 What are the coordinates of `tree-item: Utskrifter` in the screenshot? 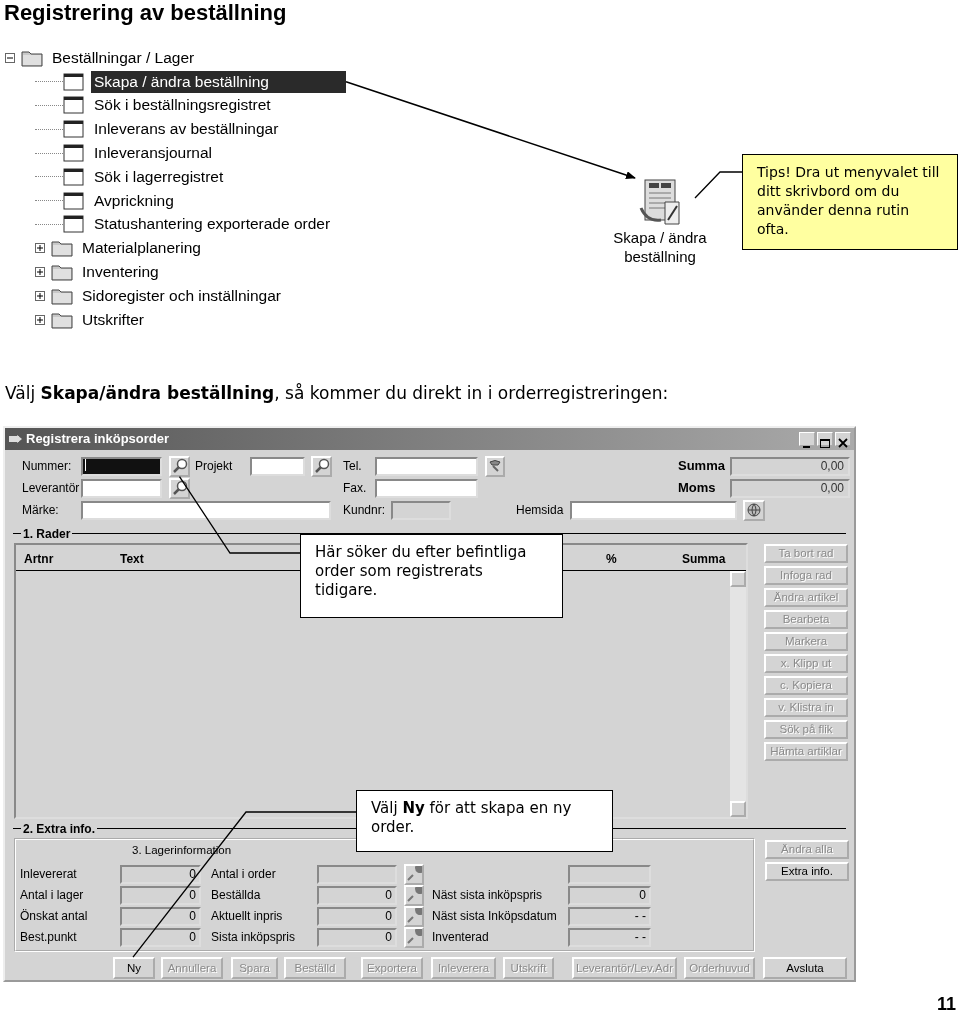 It's located at (113, 319).